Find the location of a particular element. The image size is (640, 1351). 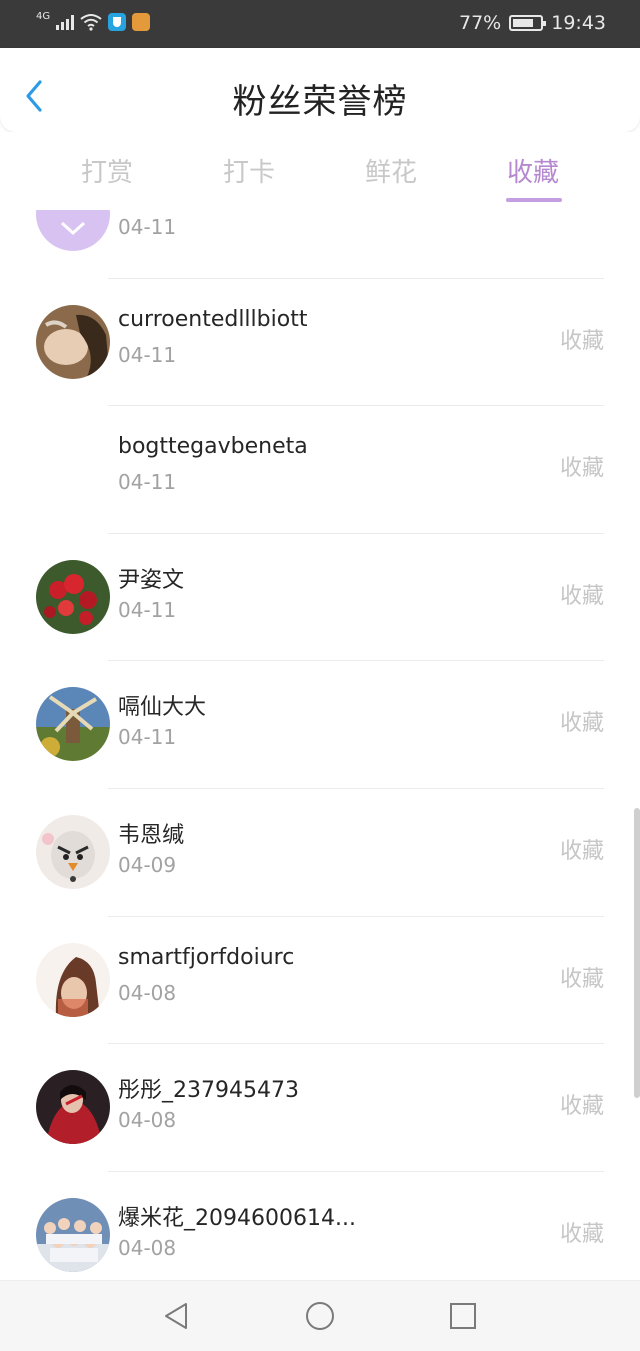

app-notification-icon is located at coordinates (141, 22).